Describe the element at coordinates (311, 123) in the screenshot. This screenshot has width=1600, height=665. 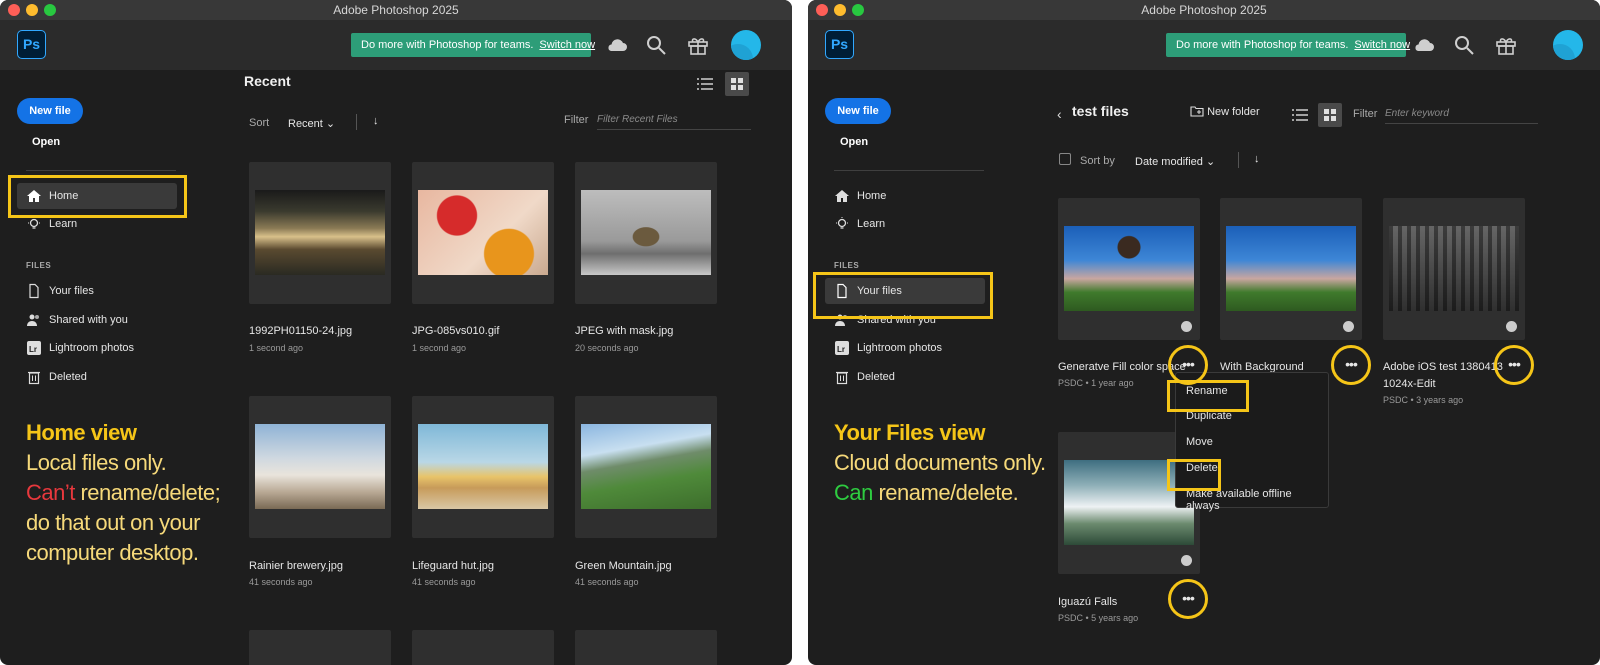
I see `sort-dropdown: Recent ⌄` at that location.